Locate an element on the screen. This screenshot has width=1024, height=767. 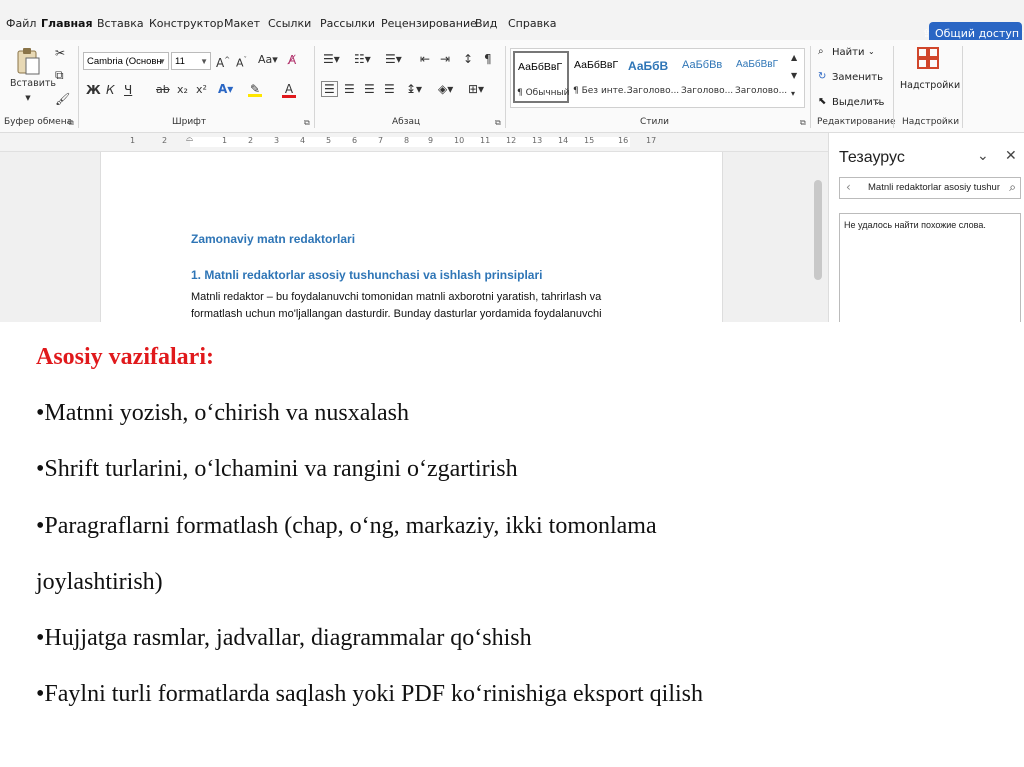
ruler-number: 5 is located at coordinates (329, 140).